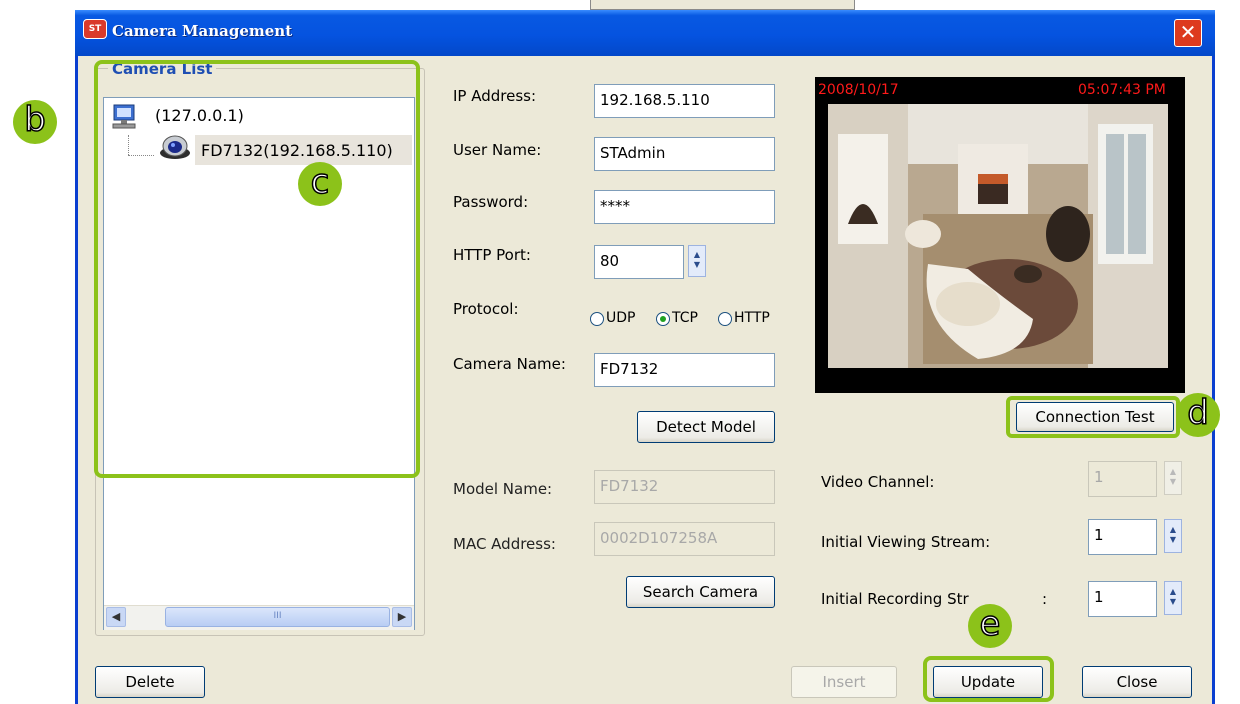 This screenshot has width=1240, height=704. Describe the element at coordinates (1122, 599) in the screenshot. I see `initial-recording-stream-field: 1` at that location.